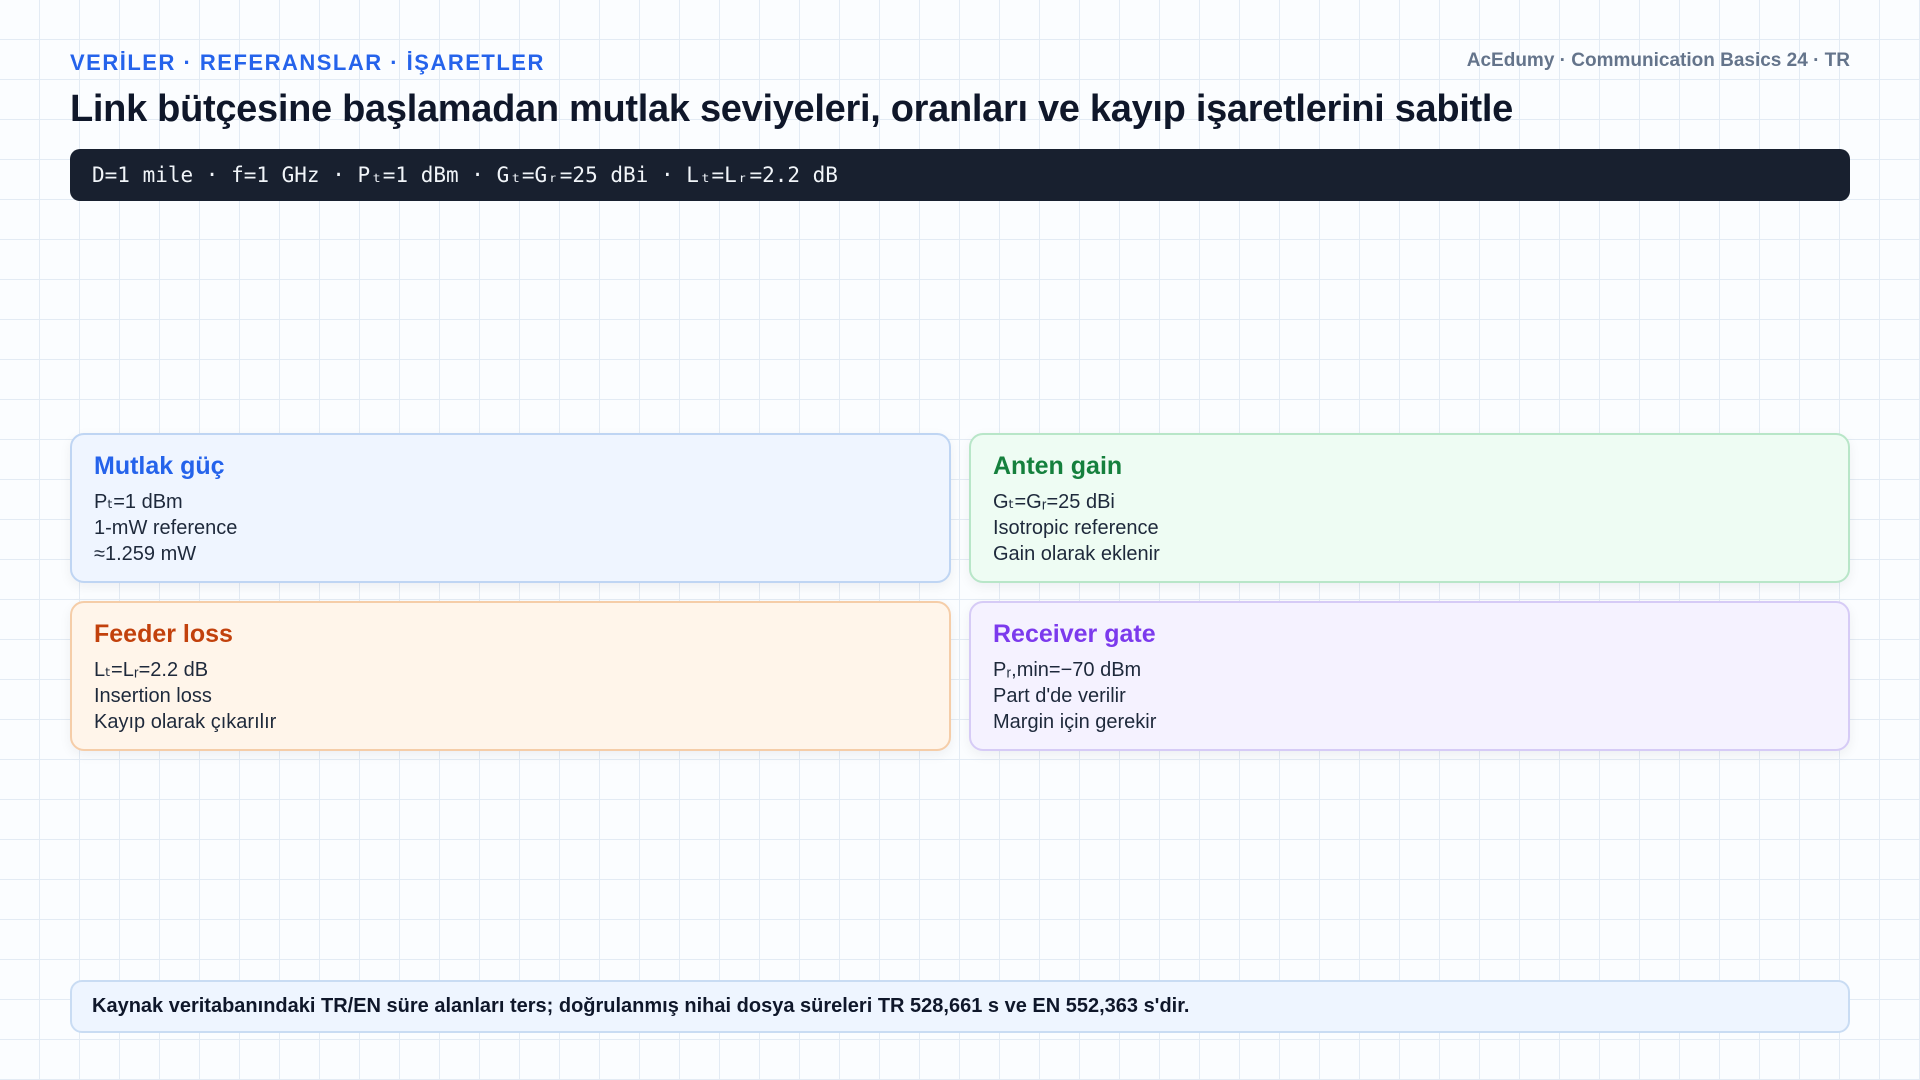  I want to click on card-line: Gain olarak eklenir, so click(1076, 554).